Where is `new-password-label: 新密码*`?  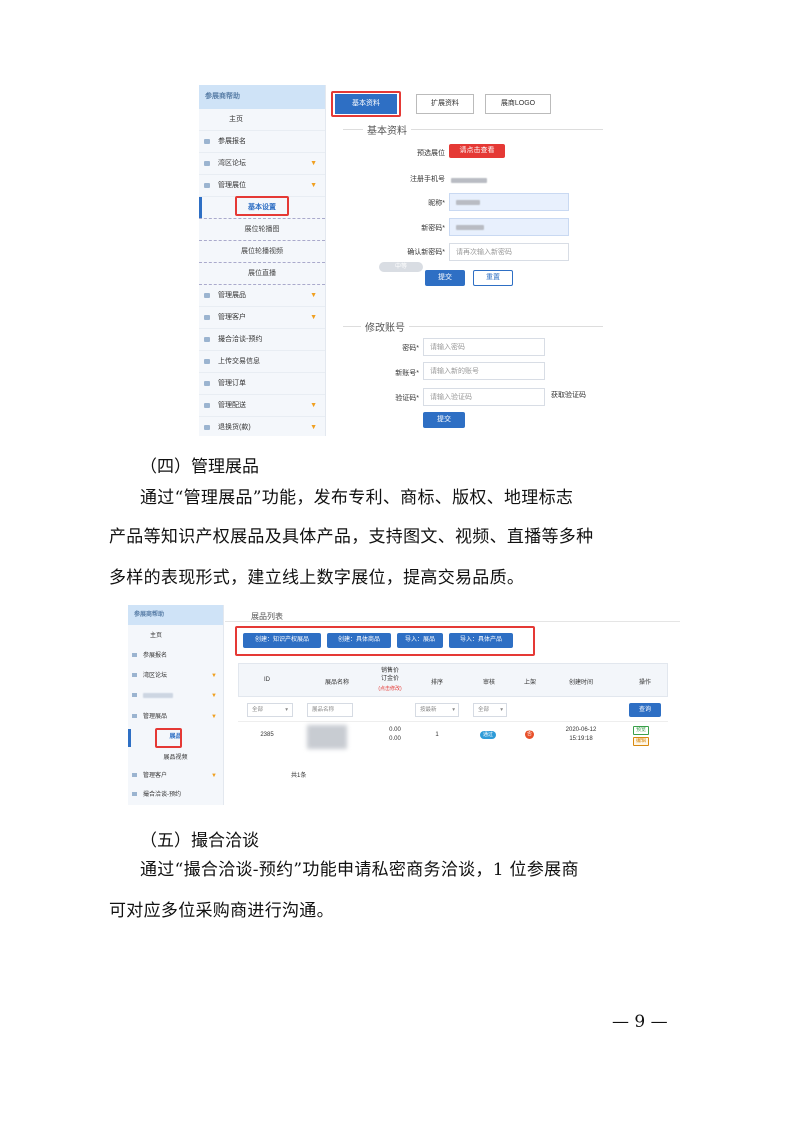 new-password-label: 新密码* is located at coordinates (433, 228).